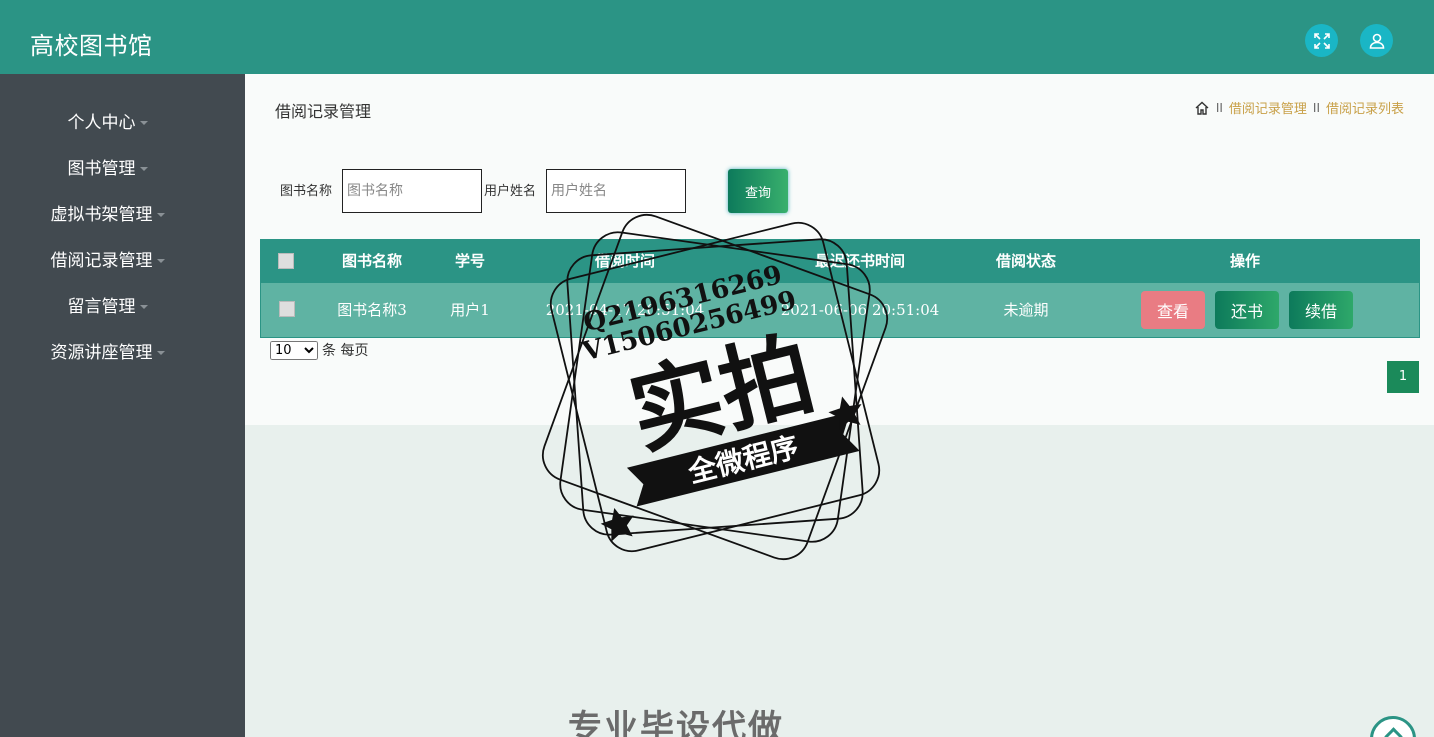 The image size is (1434, 737). What do you see at coordinates (101, 261) in the screenshot?
I see `sidebar-item-label: 借阅记录管理` at bounding box center [101, 261].